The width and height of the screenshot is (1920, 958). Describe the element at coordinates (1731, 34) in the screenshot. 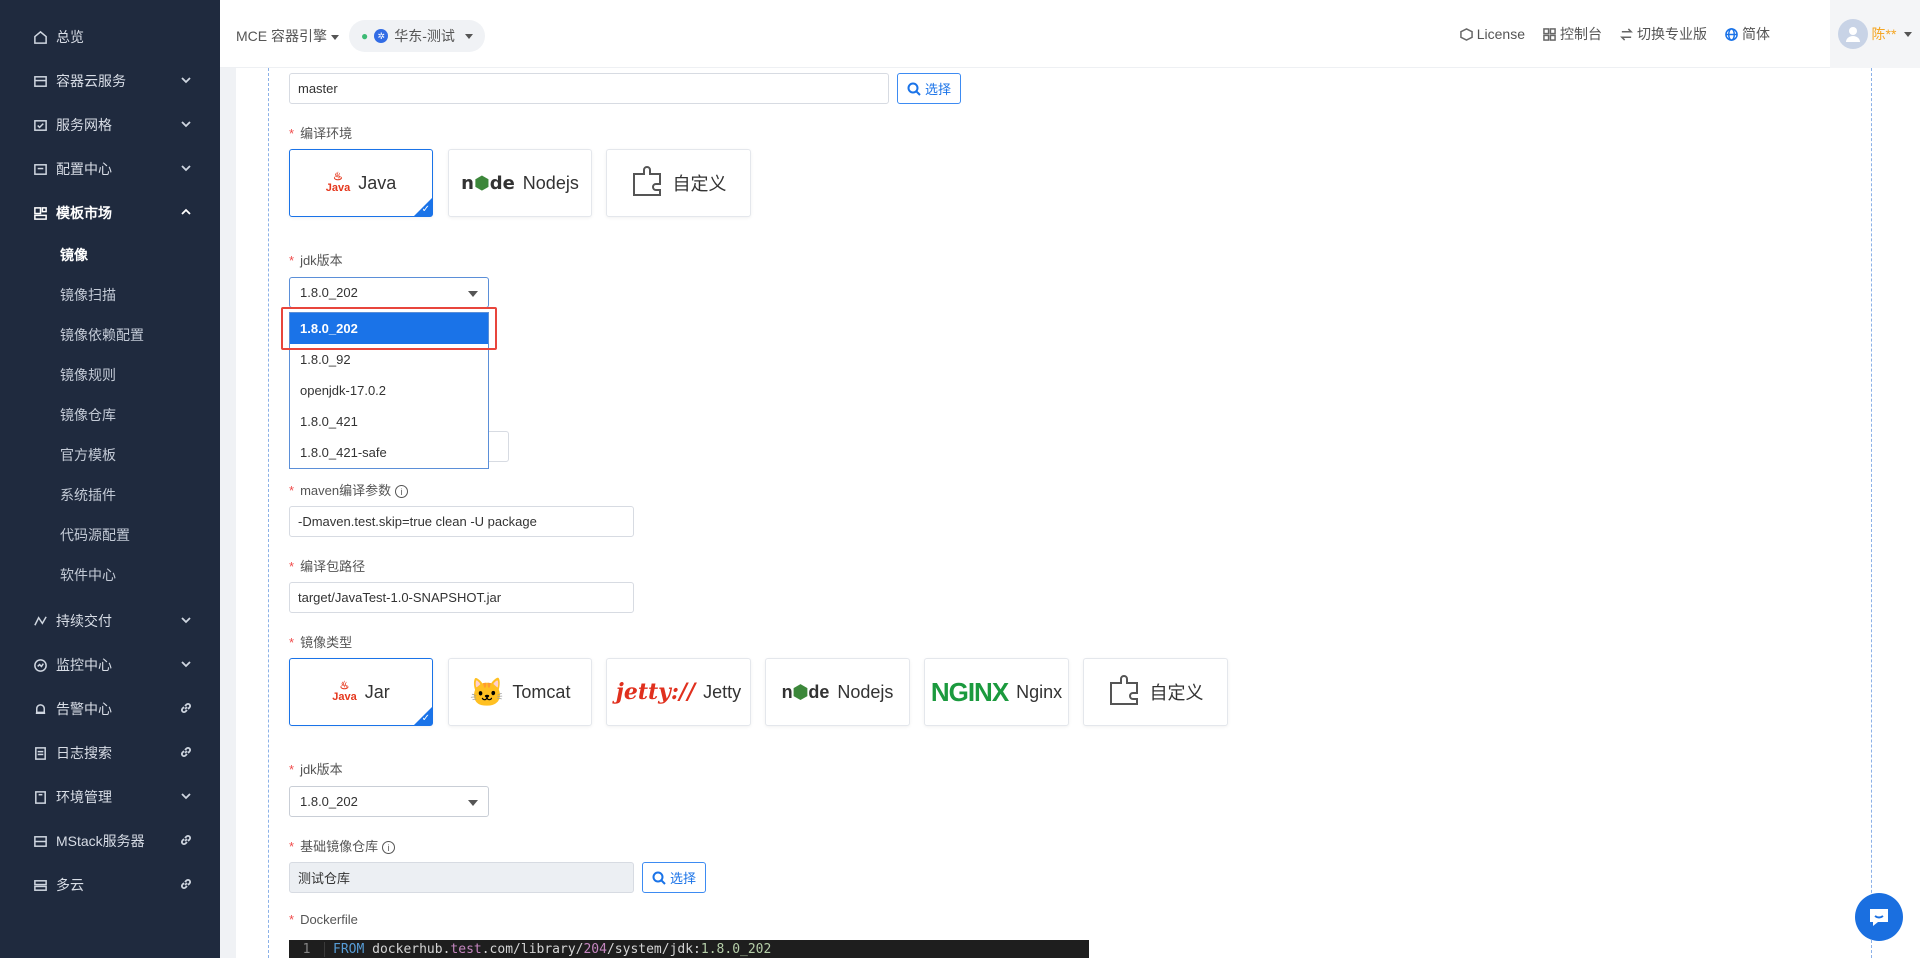

I see `globe-icon` at that location.